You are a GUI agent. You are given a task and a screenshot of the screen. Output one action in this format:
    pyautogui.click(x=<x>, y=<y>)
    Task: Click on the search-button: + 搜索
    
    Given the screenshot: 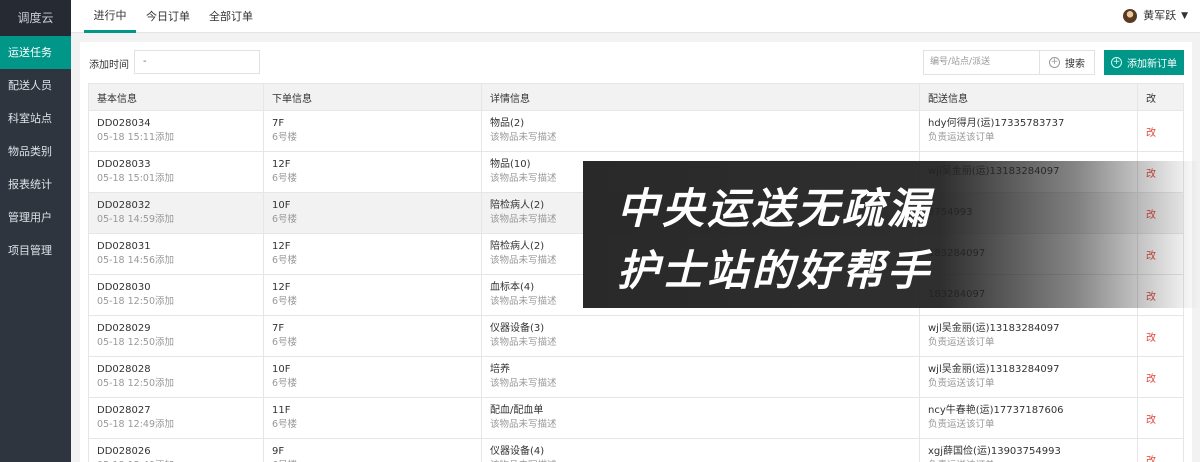 What is the action you would take?
    pyautogui.click(x=1067, y=62)
    